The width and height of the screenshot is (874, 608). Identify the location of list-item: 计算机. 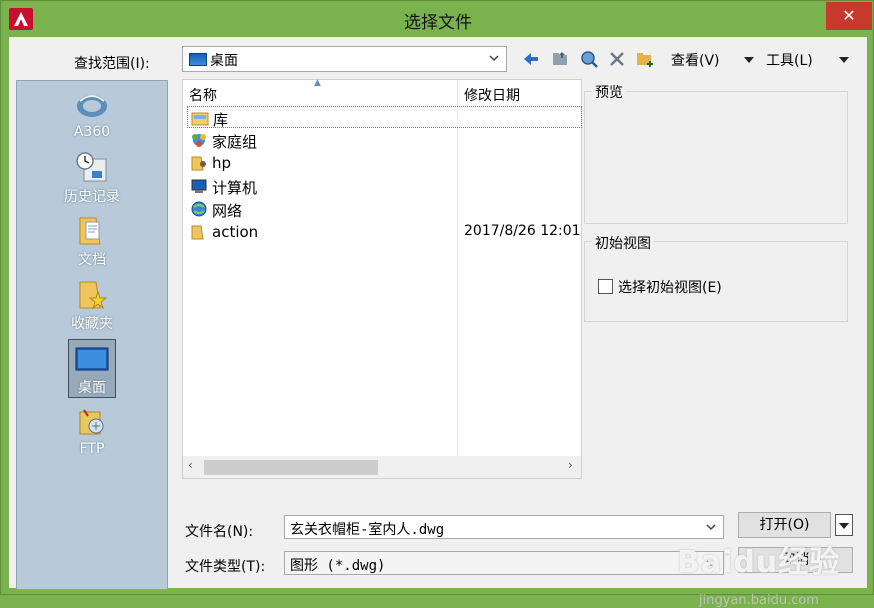
(384, 186).